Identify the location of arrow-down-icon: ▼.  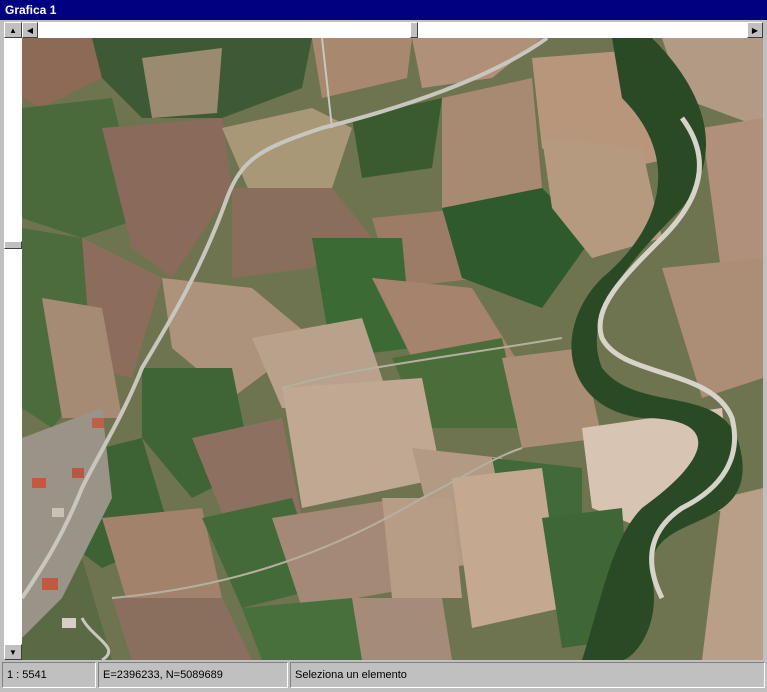
(13, 652).